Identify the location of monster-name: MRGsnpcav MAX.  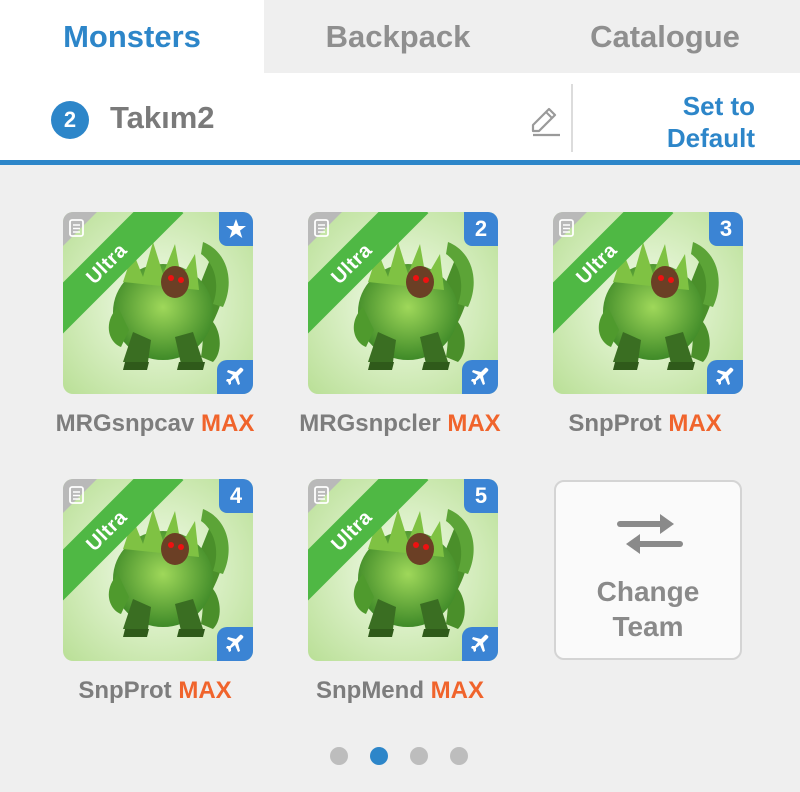
(155, 424).